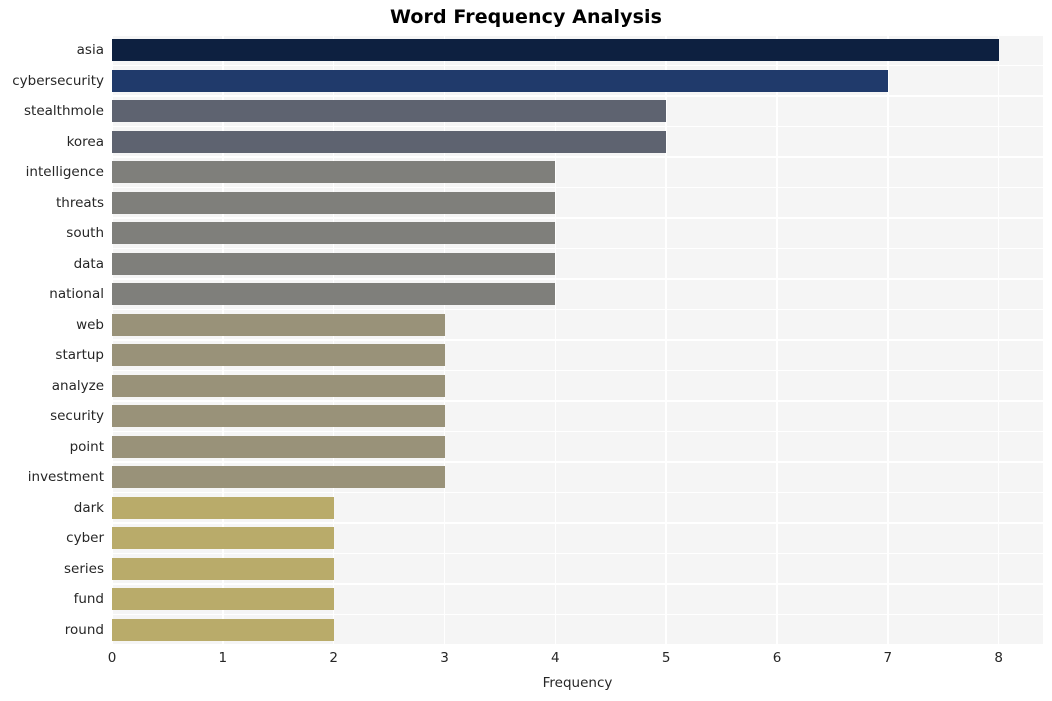 This screenshot has width=1052, height=701. What do you see at coordinates (444, 658) in the screenshot?
I see `x-tick-label-3: 3` at bounding box center [444, 658].